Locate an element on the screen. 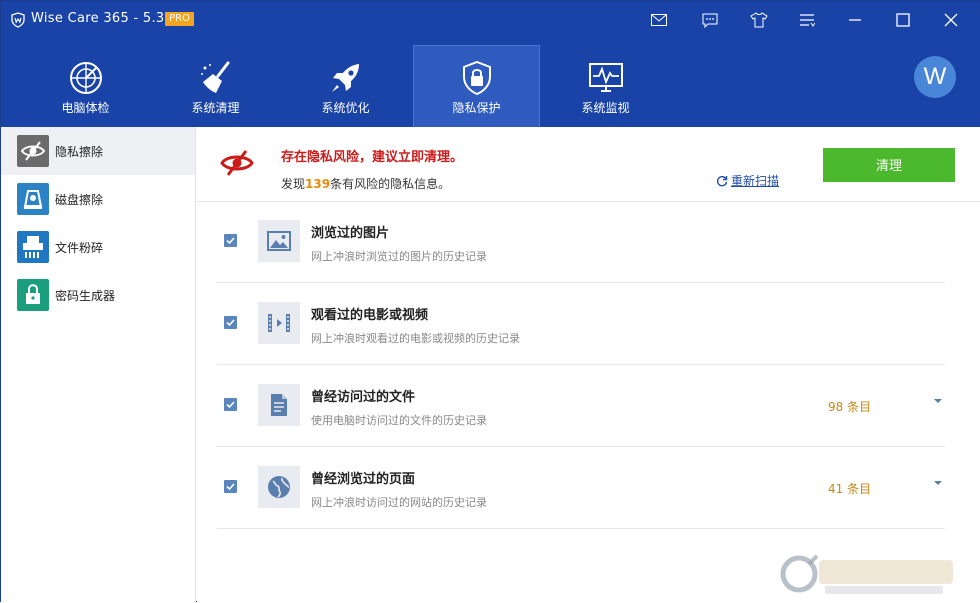 This screenshot has height=603, width=980. sidebar-item-label: 密码生成器 is located at coordinates (85, 296).